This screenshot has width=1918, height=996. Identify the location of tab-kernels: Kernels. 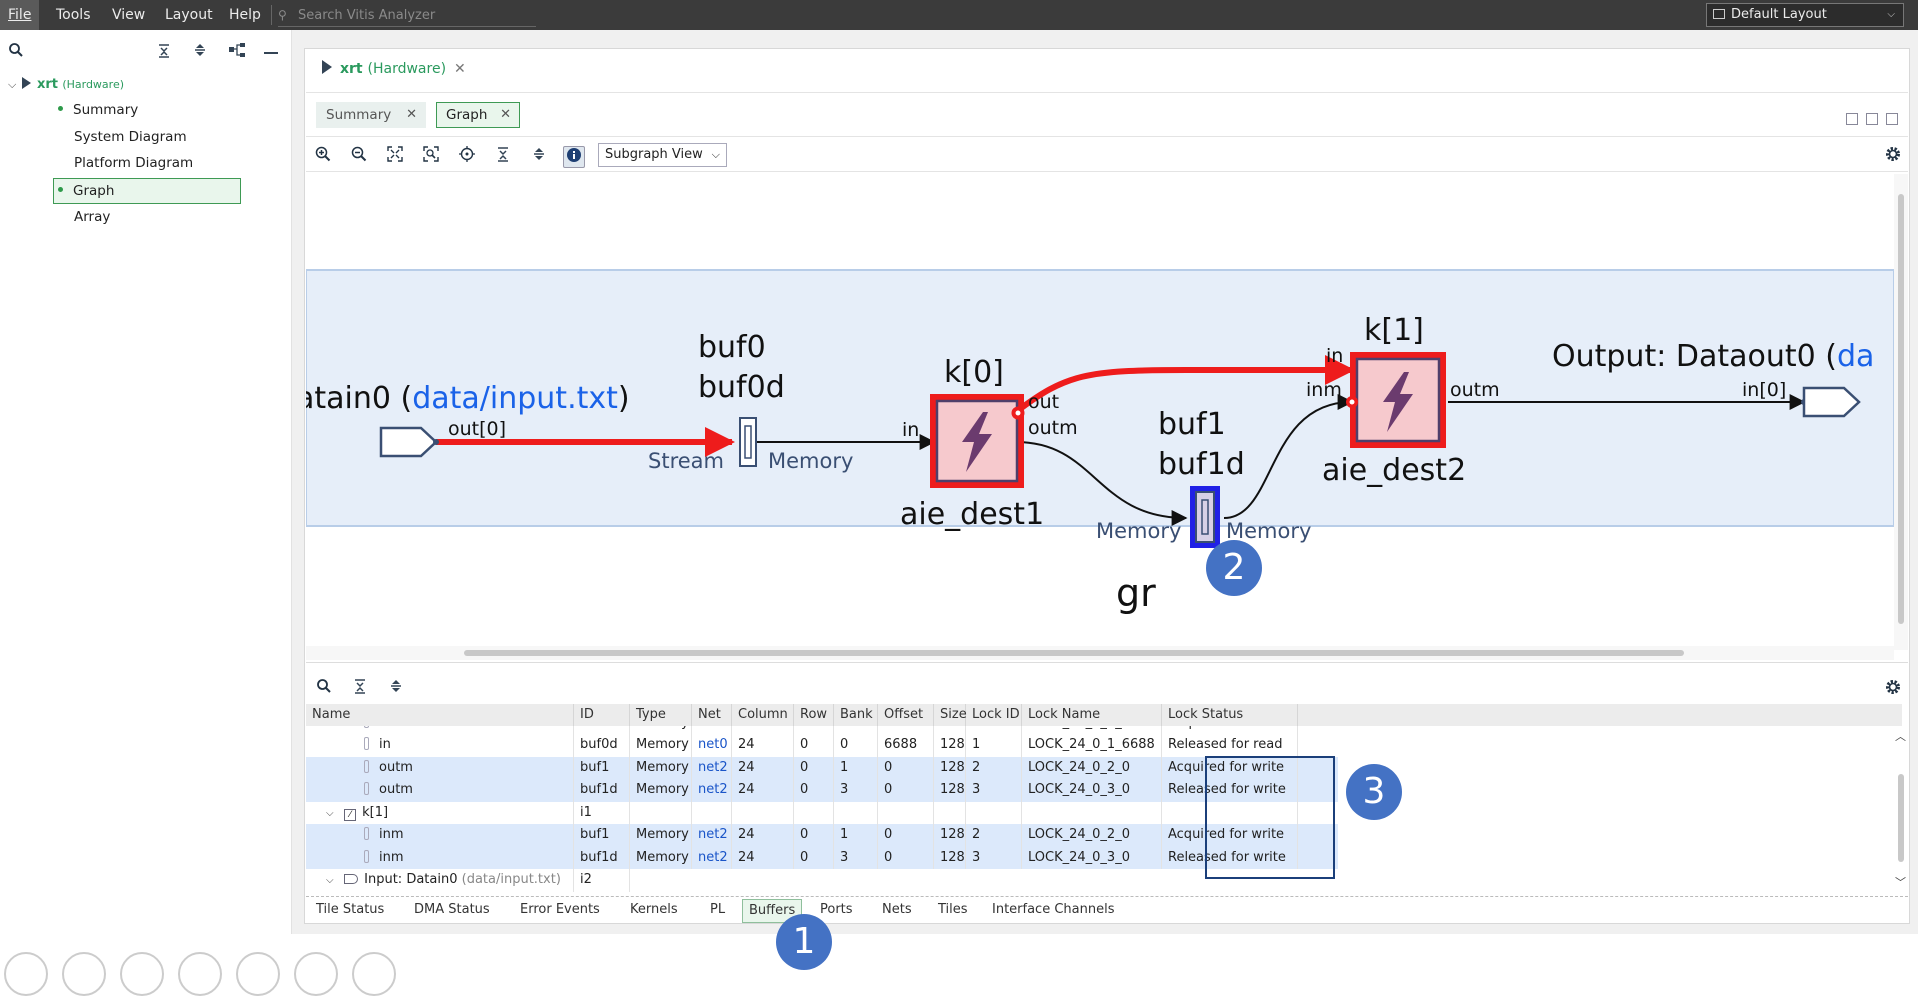
(654, 910).